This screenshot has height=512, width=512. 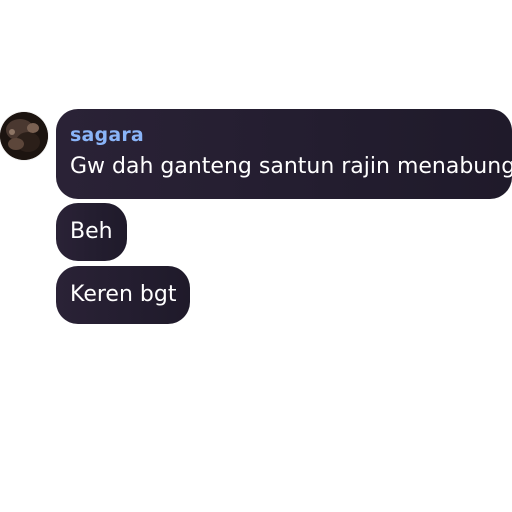 I want to click on message-text-3: Keren bgt, so click(x=123, y=294).